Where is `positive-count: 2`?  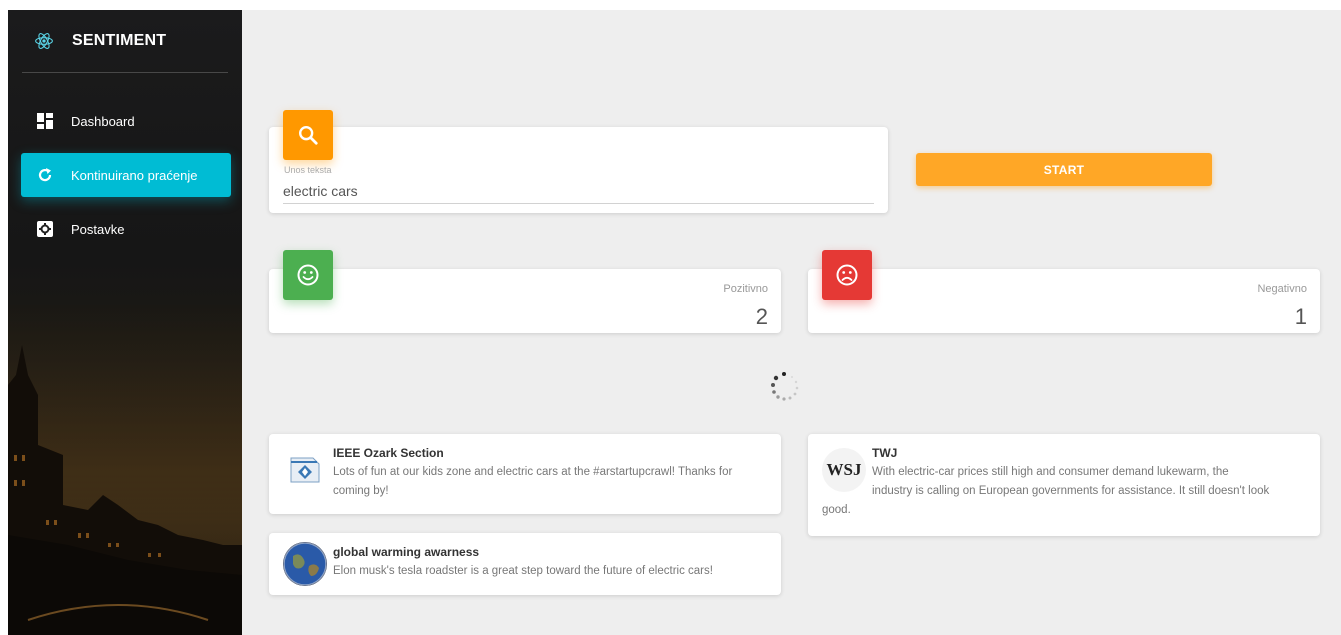 positive-count: 2 is located at coordinates (761, 316).